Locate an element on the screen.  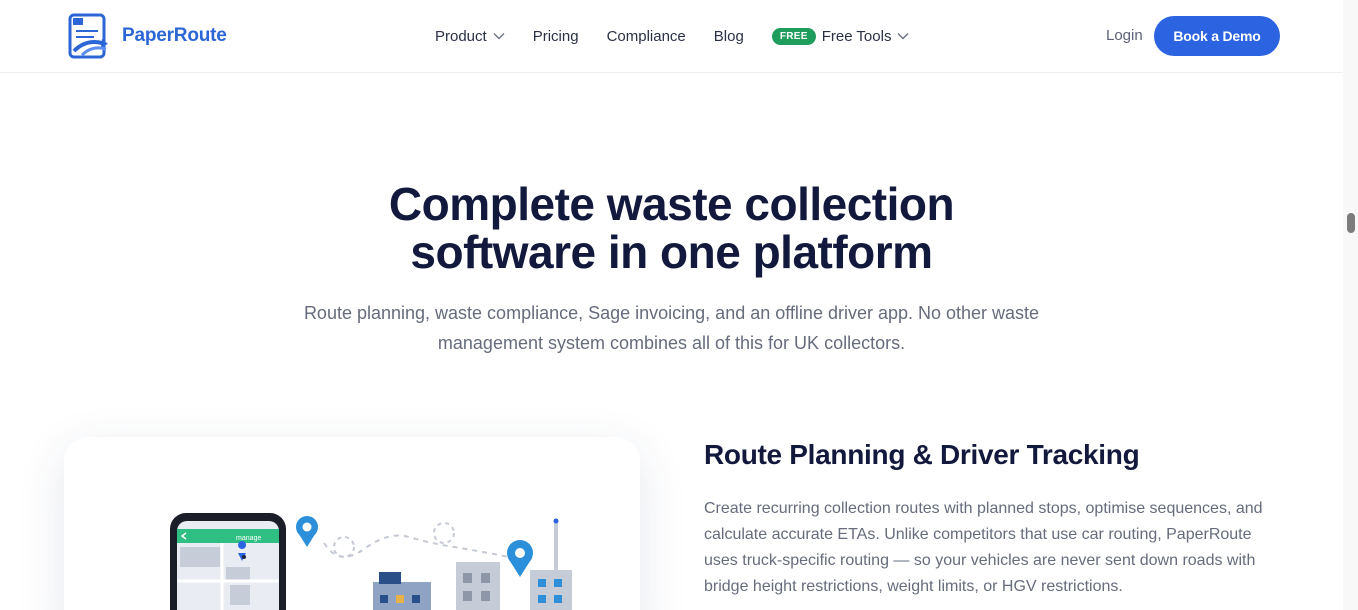
page-scrollbar is located at coordinates (1350, 305).